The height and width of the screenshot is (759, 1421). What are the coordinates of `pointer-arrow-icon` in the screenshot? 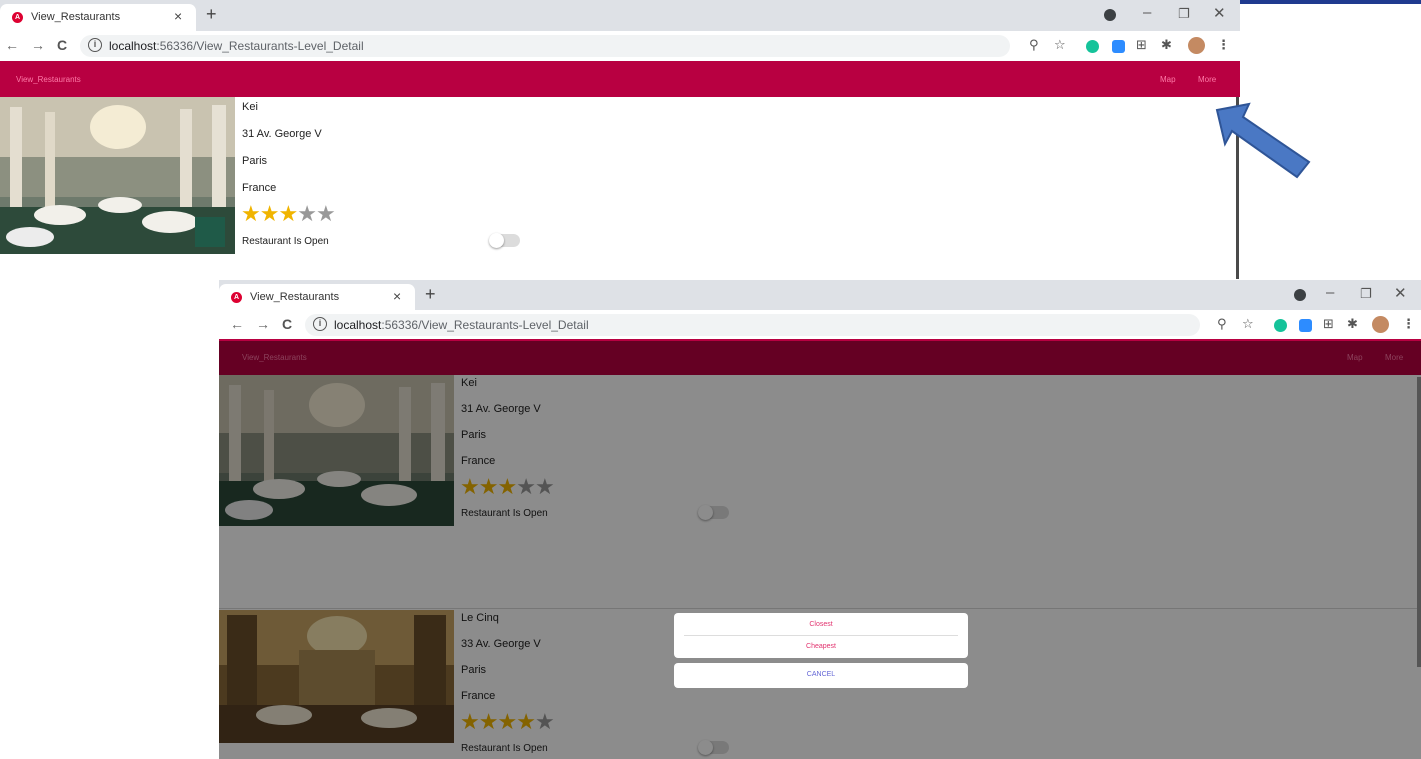 It's located at (1263, 140).